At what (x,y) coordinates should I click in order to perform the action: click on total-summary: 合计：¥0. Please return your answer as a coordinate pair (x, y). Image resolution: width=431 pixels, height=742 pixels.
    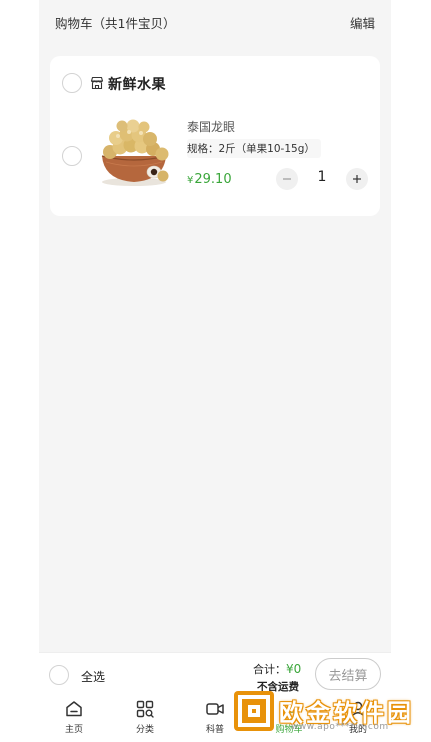
    Looking at the image, I should click on (277, 669).